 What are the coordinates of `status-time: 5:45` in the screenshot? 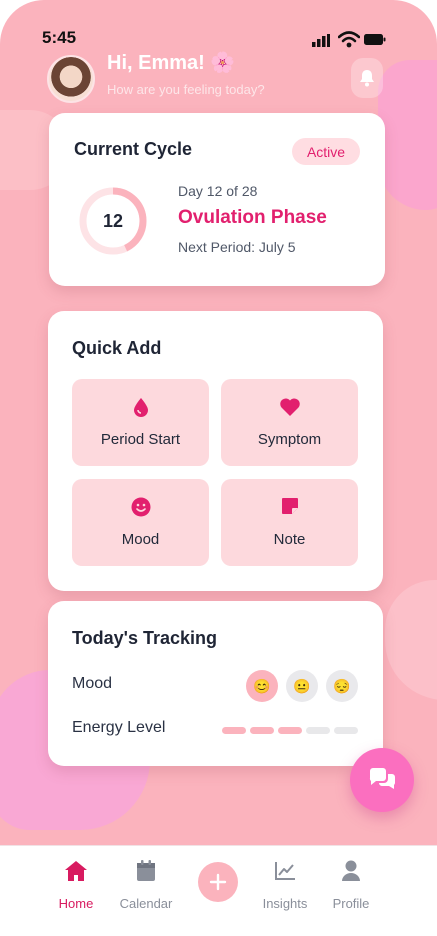 It's located at (59, 37).